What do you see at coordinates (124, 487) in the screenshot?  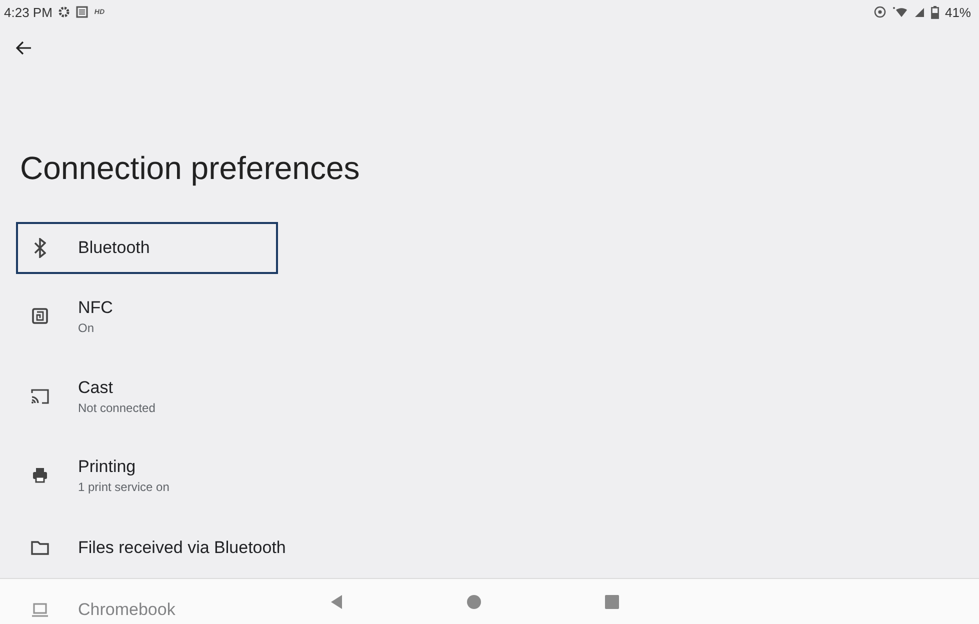 I see `item-subtitle: 1 print service on` at bounding box center [124, 487].